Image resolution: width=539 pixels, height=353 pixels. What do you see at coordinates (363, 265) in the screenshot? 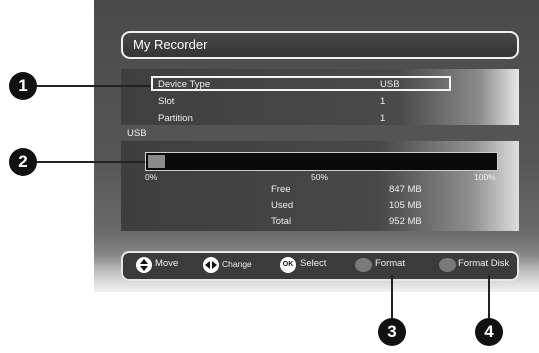
I see `format-color-button-icon` at bounding box center [363, 265].